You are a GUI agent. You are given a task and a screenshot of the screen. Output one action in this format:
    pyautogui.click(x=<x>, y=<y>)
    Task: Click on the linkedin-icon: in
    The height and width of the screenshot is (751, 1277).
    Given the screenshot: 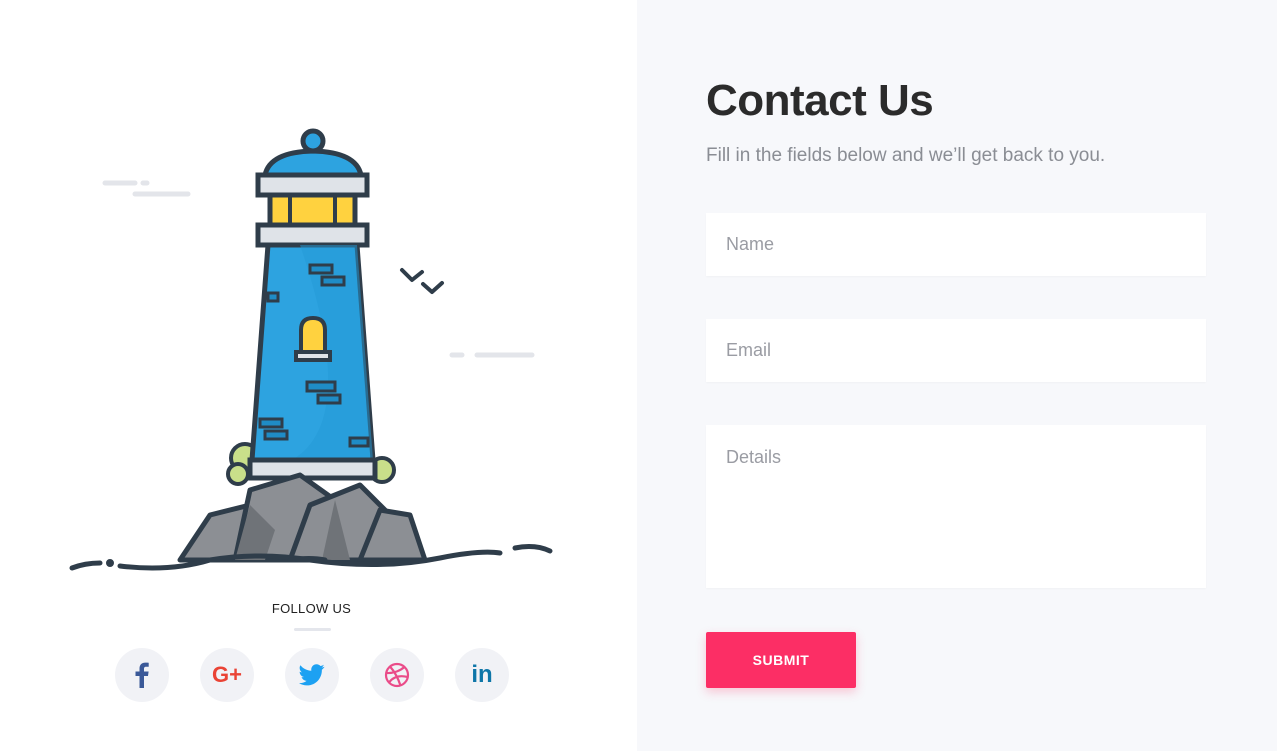 What is the action you would take?
    pyautogui.click(x=482, y=674)
    